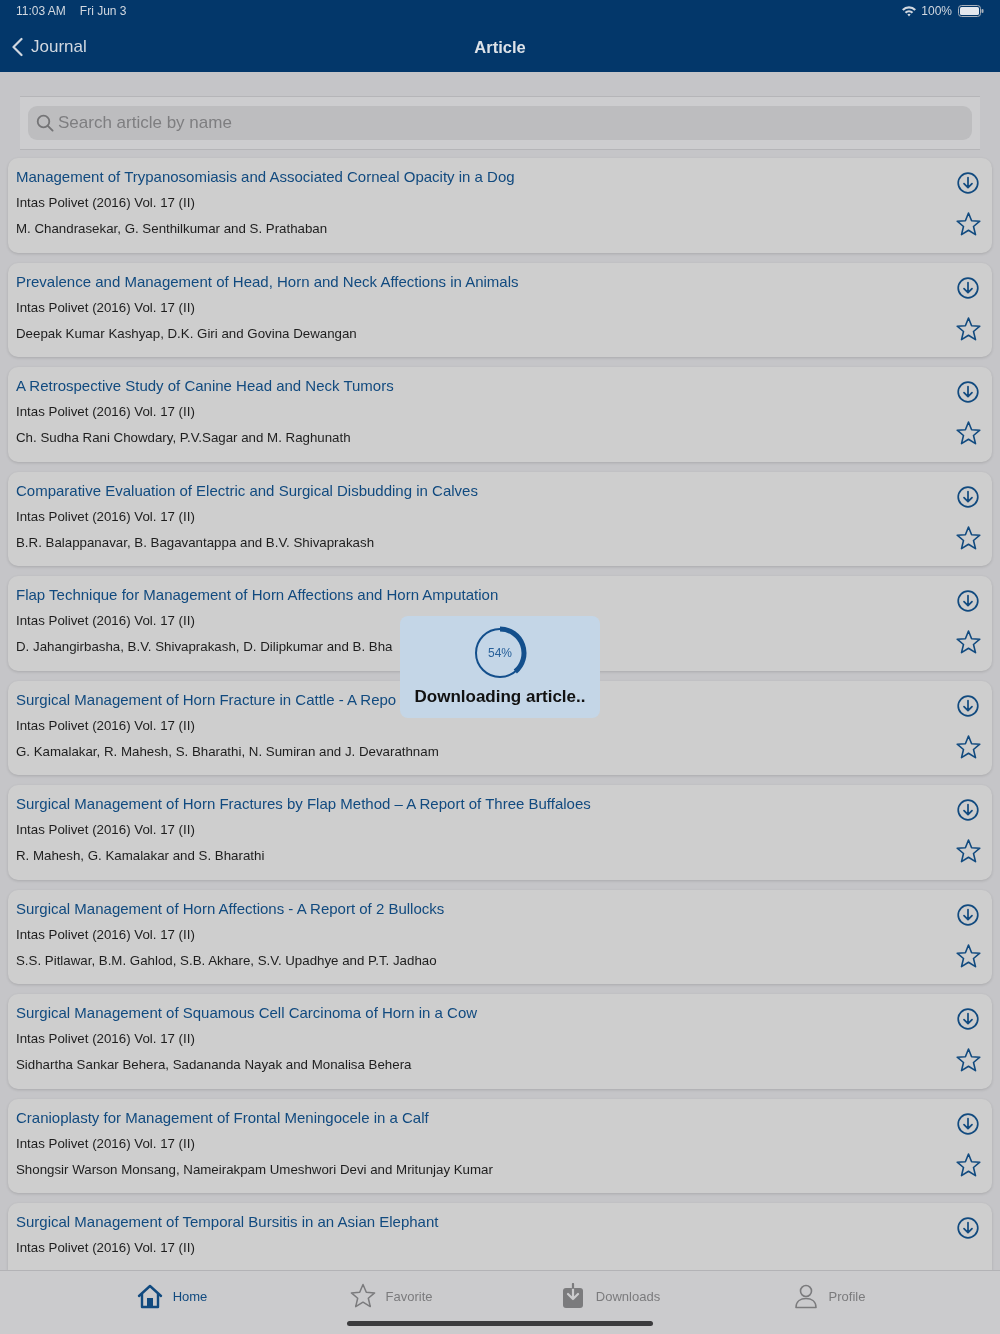 The height and width of the screenshot is (1334, 1000). What do you see at coordinates (103, 11) in the screenshot?
I see `status-date: Fri Jun 3` at bounding box center [103, 11].